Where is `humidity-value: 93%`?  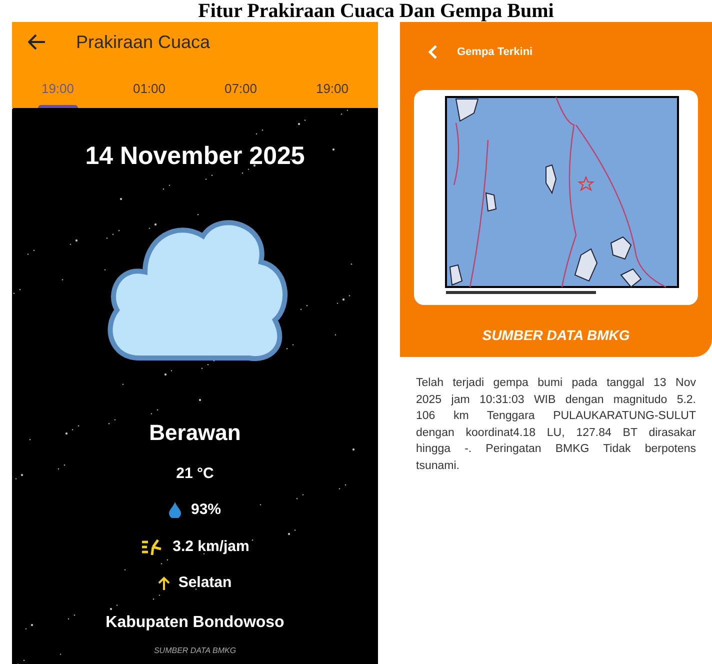 humidity-value: 93% is located at coordinates (206, 510).